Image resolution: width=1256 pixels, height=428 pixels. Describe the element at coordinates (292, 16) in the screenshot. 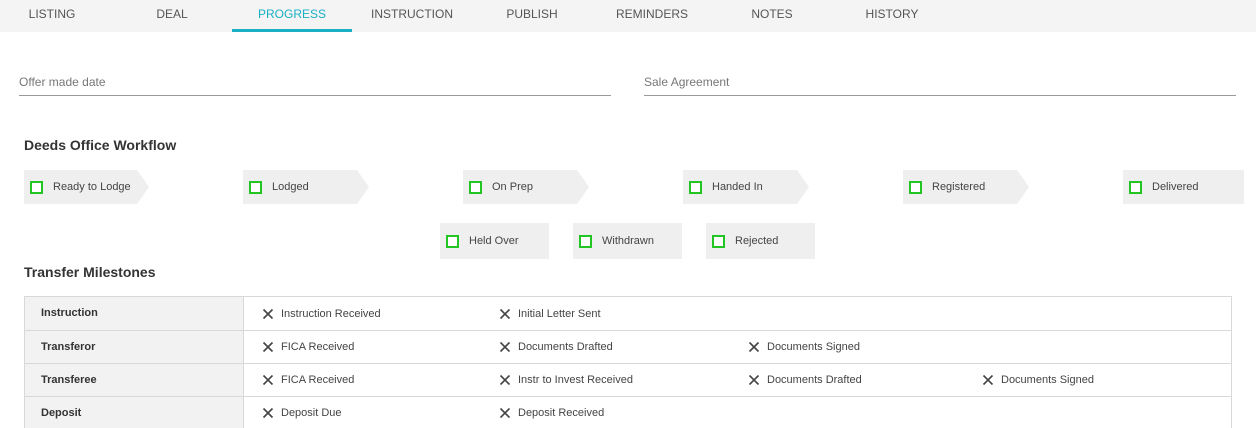

I see `tab-progress: PROGRESS` at that location.